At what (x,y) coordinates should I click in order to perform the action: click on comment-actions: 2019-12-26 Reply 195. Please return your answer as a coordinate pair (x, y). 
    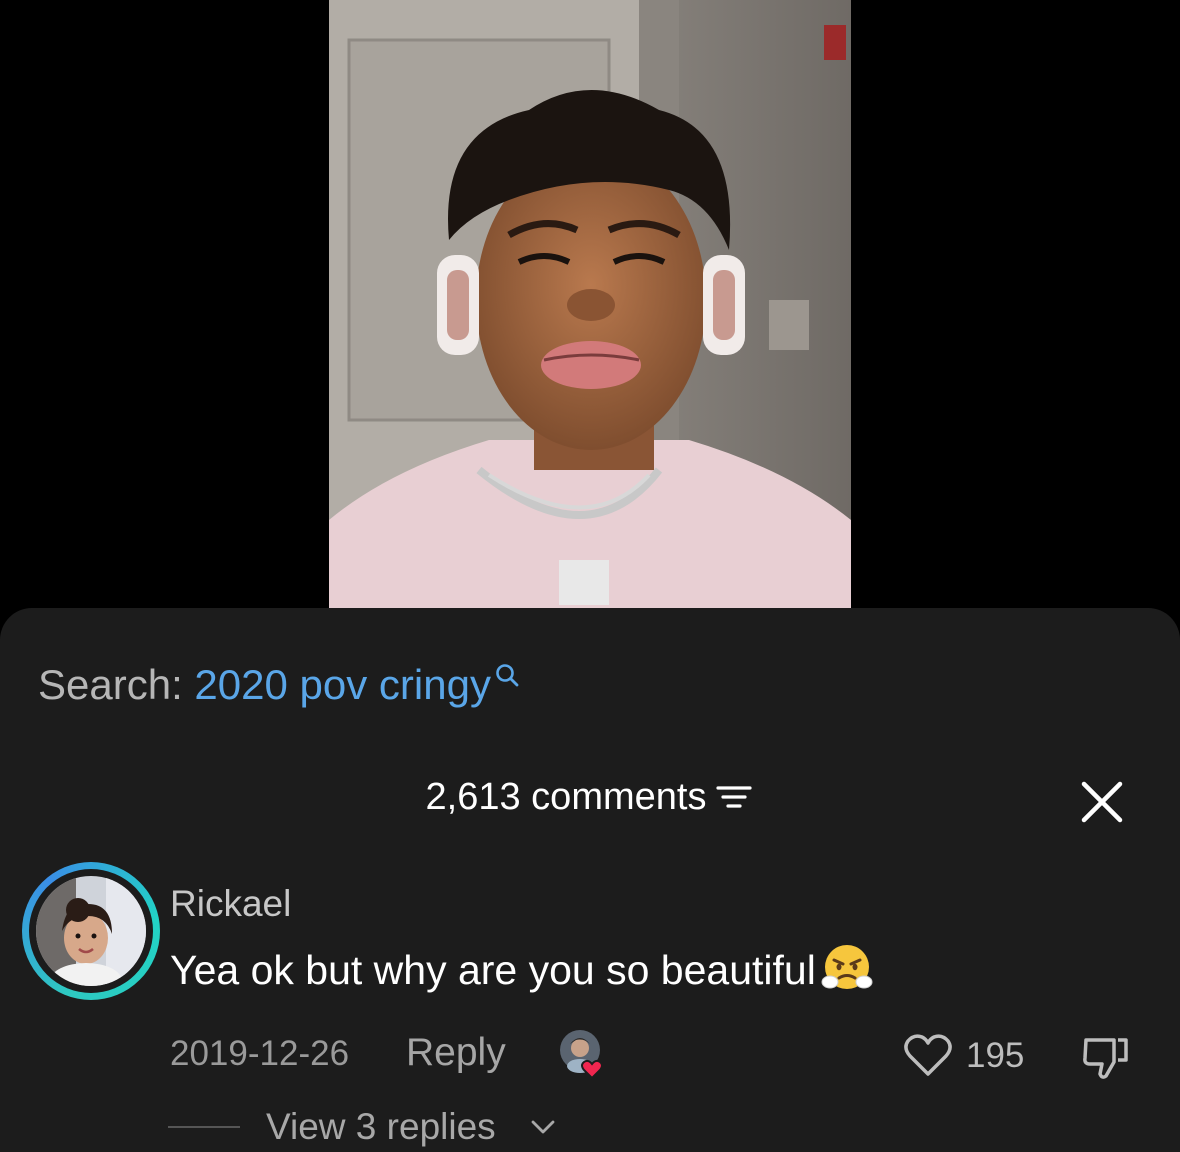
    Looking at the image, I should click on (660, 1053).